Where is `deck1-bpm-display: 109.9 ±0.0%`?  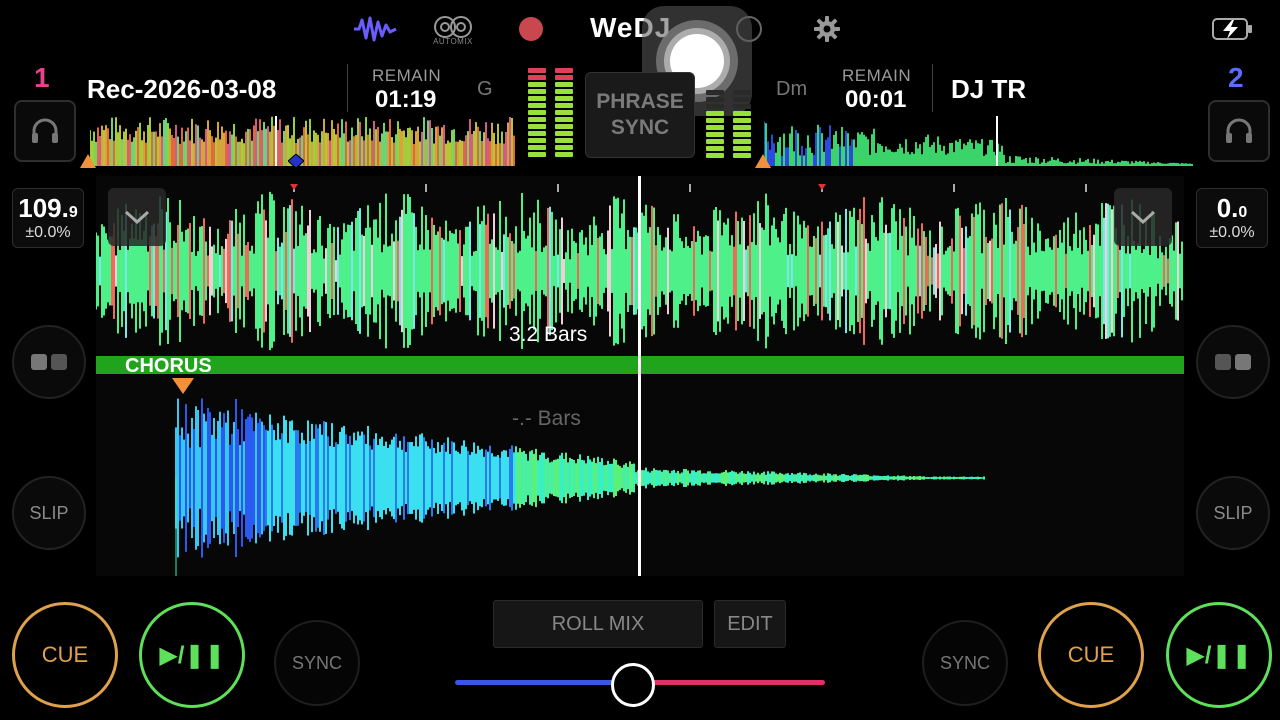 deck1-bpm-display: 109.9 ±0.0% is located at coordinates (48, 218).